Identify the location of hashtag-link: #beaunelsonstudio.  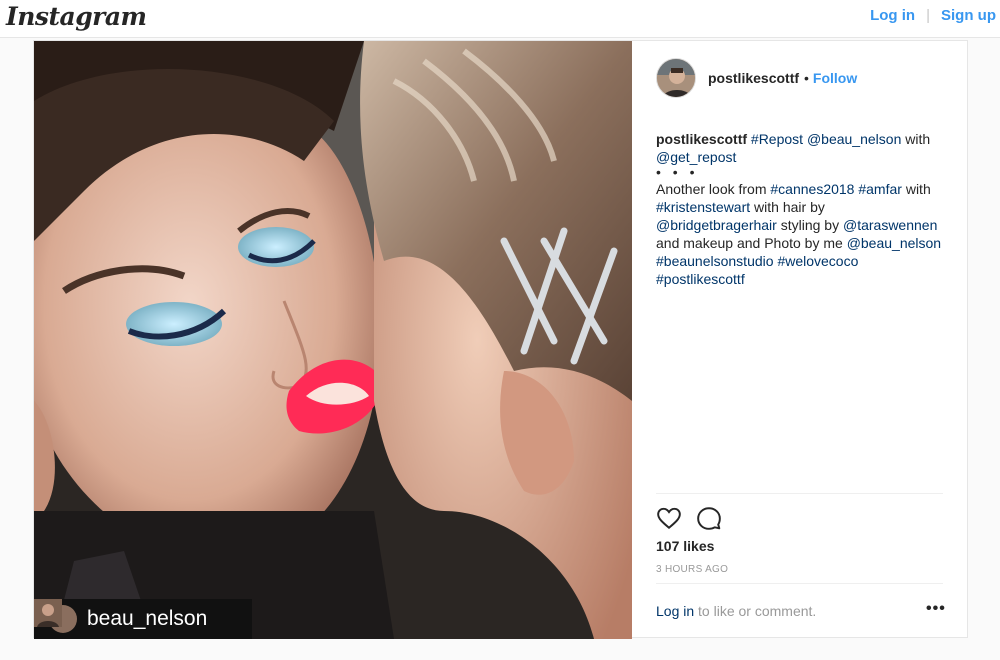
(715, 261).